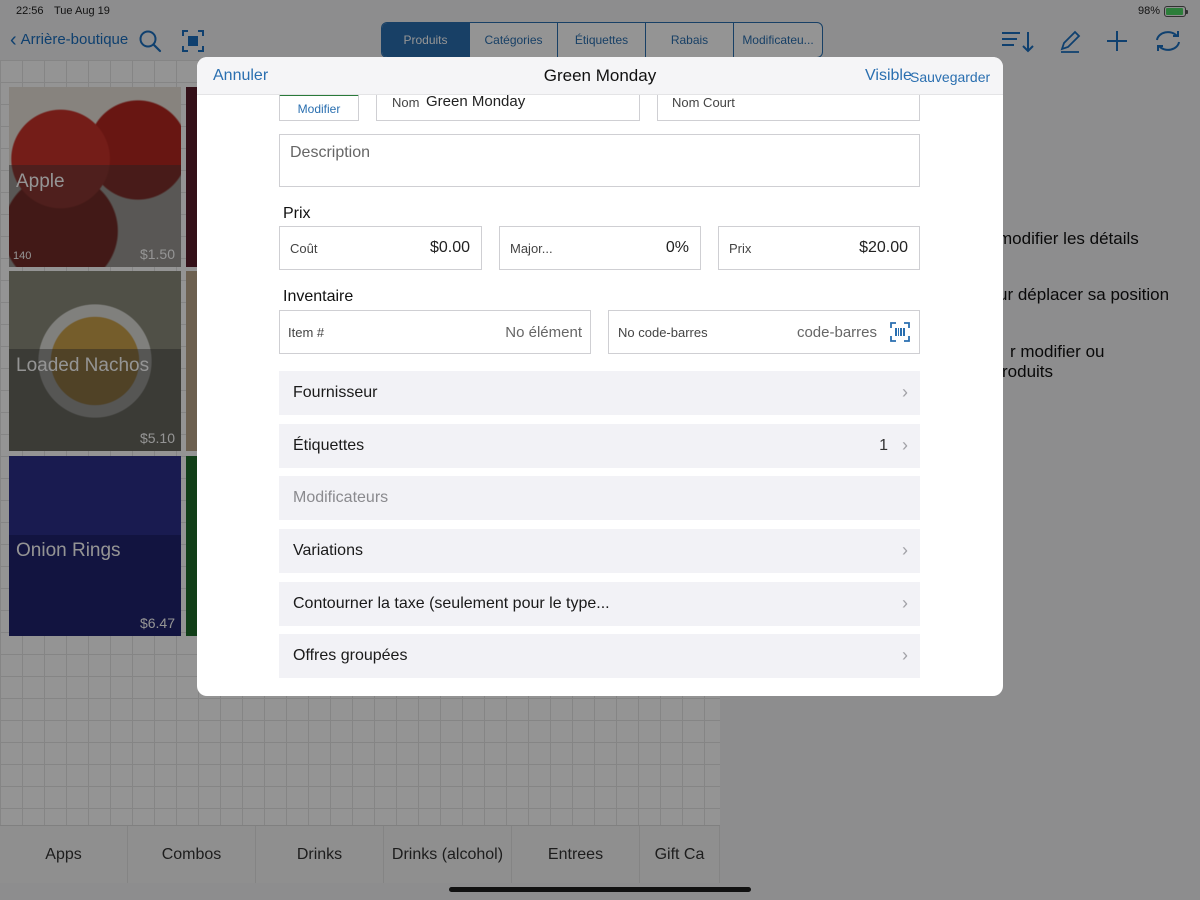 This screenshot has height=900, width=1200. Describe the element at coordinates (836, 332) in the screenshot. I see `barcode-placeholder: code-barres` at that location.